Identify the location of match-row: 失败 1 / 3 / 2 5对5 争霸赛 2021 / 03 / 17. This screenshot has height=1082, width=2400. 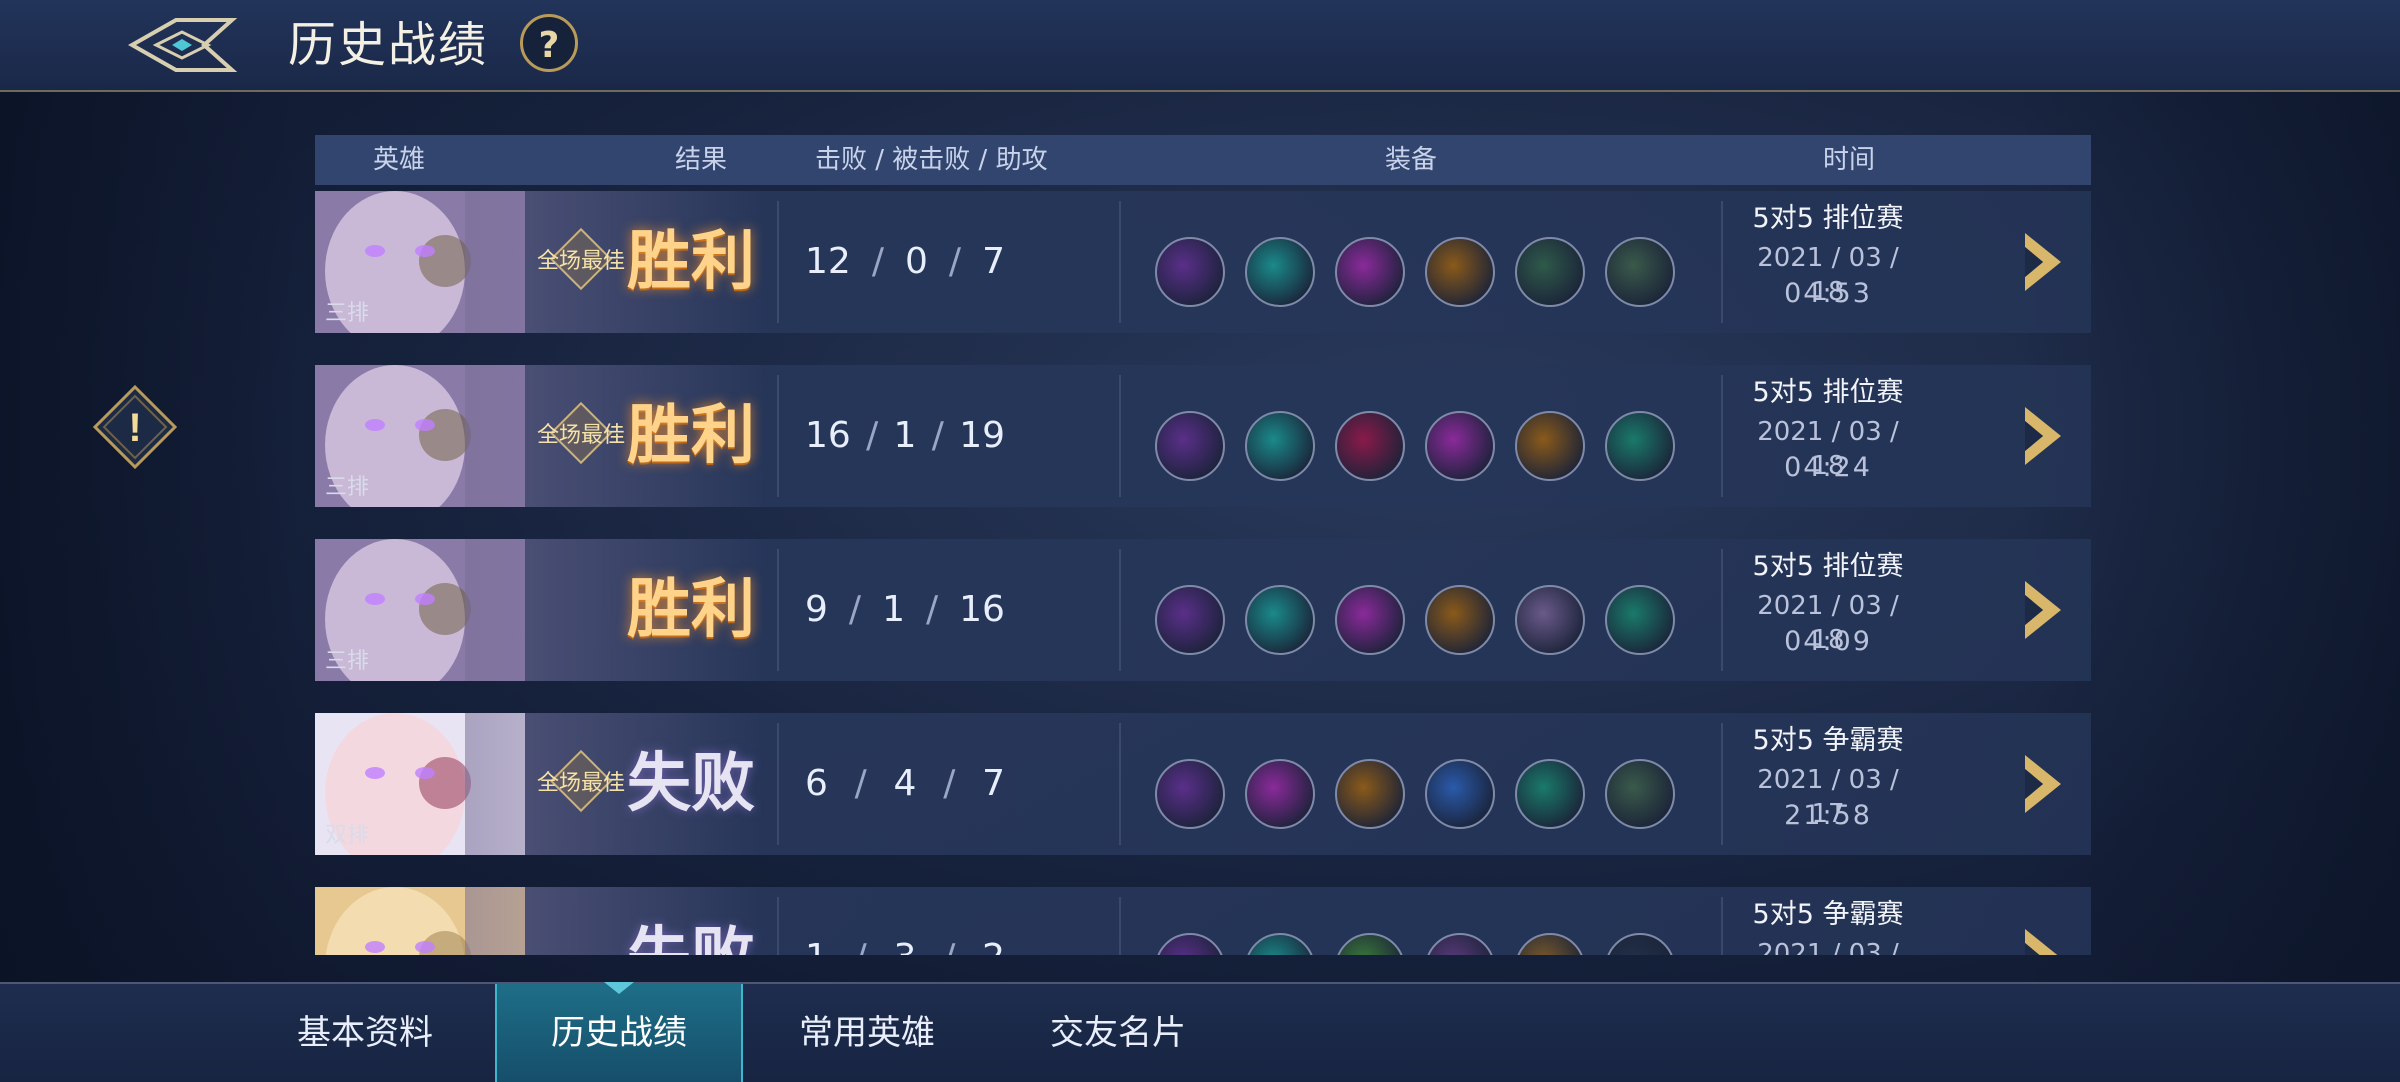
(1203, 921).